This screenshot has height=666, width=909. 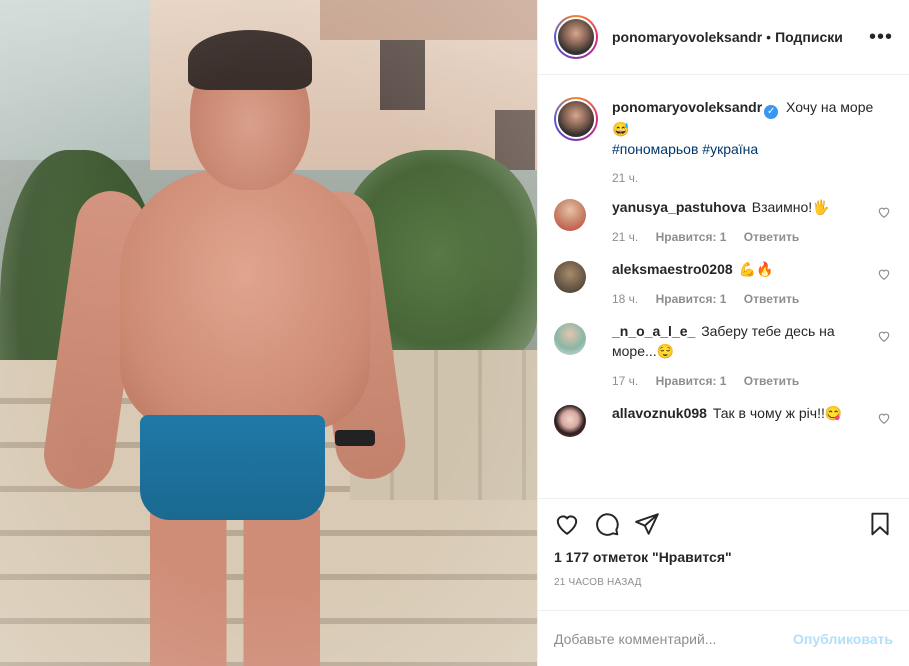 What do you see at coordinates (655, 149) in the screenshot?
I see `hashtag-link: #пономарьов` at bounding box center [655, 149].